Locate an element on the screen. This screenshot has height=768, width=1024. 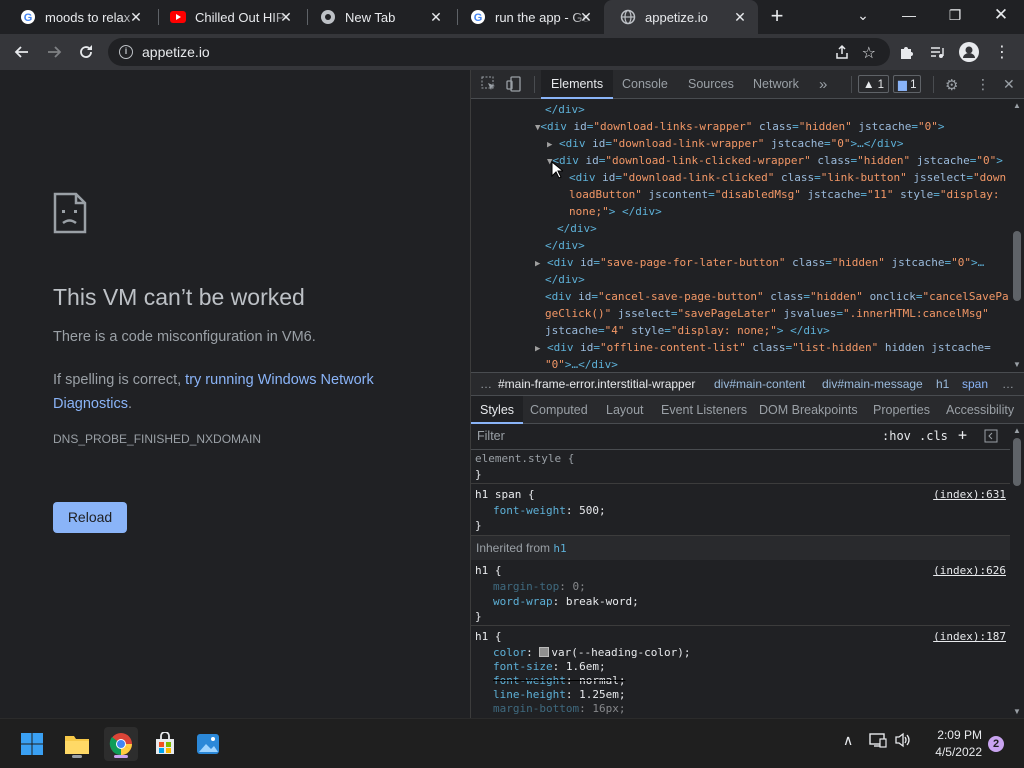
tab-elements: Elements is located at coordinates (577, 84).